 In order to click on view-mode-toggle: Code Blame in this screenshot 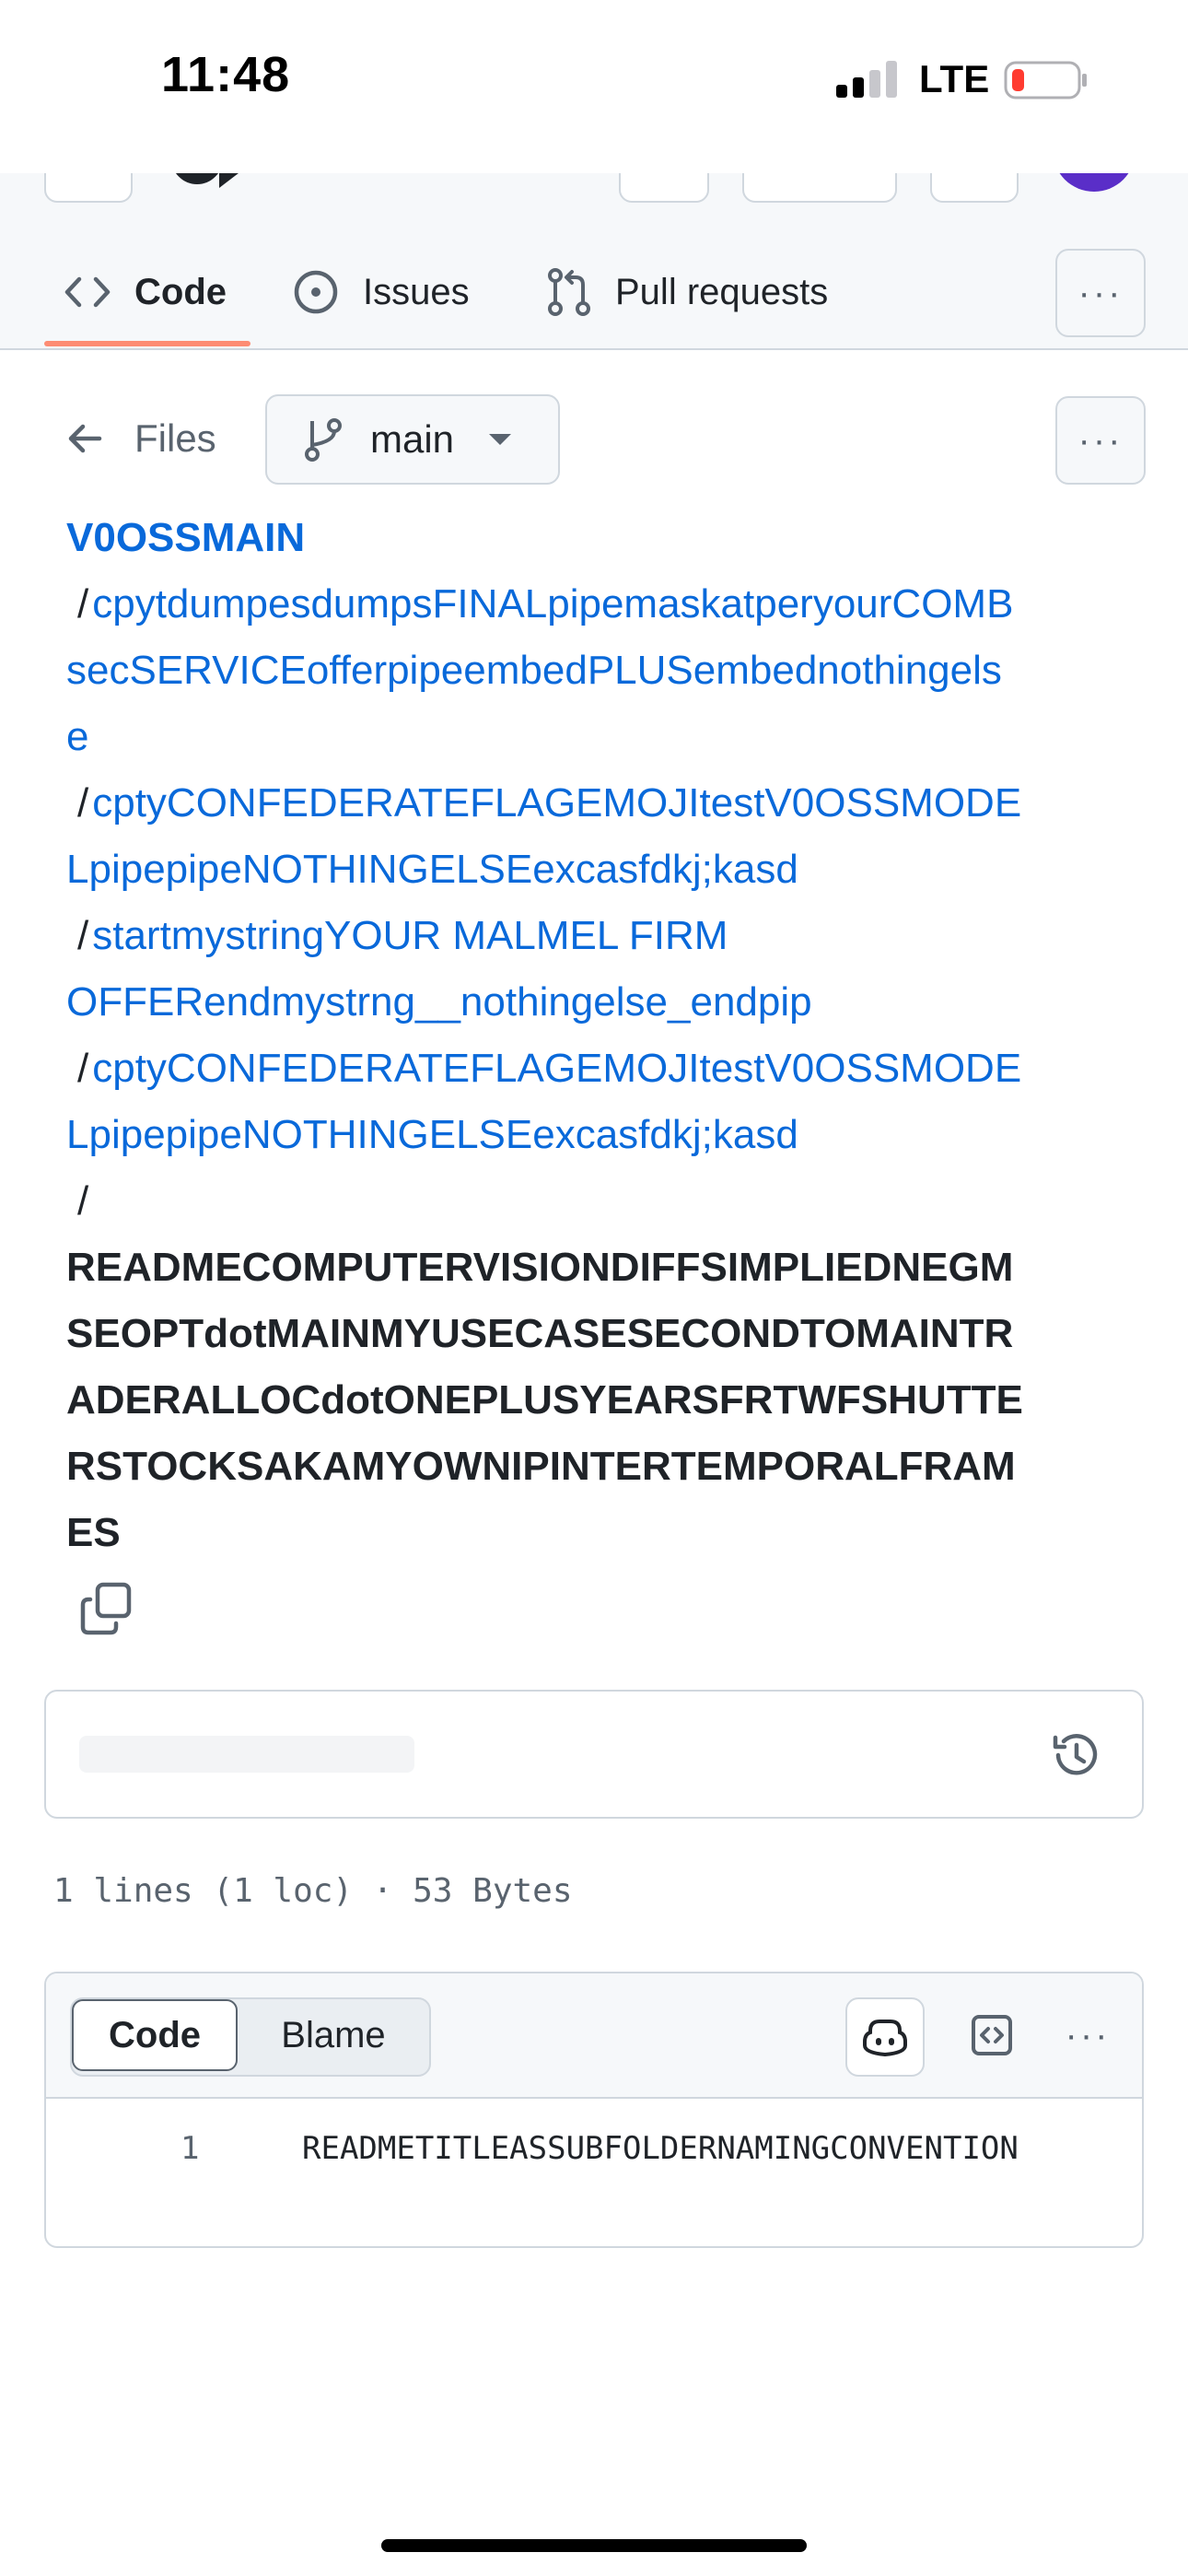, I will do `click(250, 2037)`.